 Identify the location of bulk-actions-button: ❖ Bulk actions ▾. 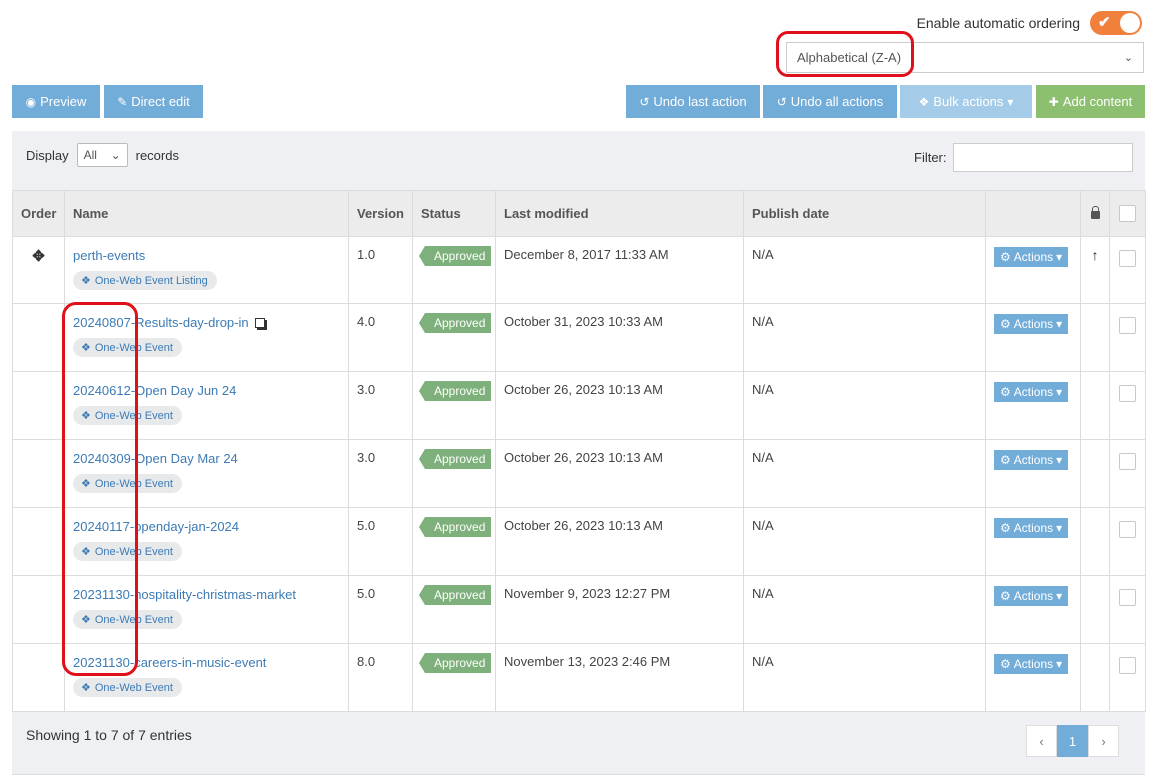
(966, 101).